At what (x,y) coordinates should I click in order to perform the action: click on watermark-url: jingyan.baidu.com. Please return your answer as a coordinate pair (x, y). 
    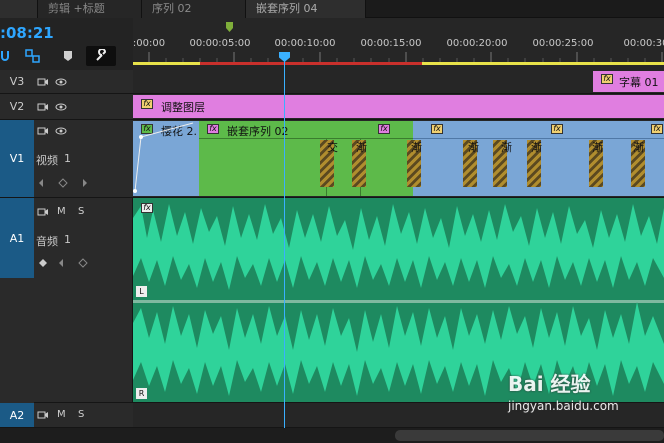
    Looking at the image, I should click on (563, 406).